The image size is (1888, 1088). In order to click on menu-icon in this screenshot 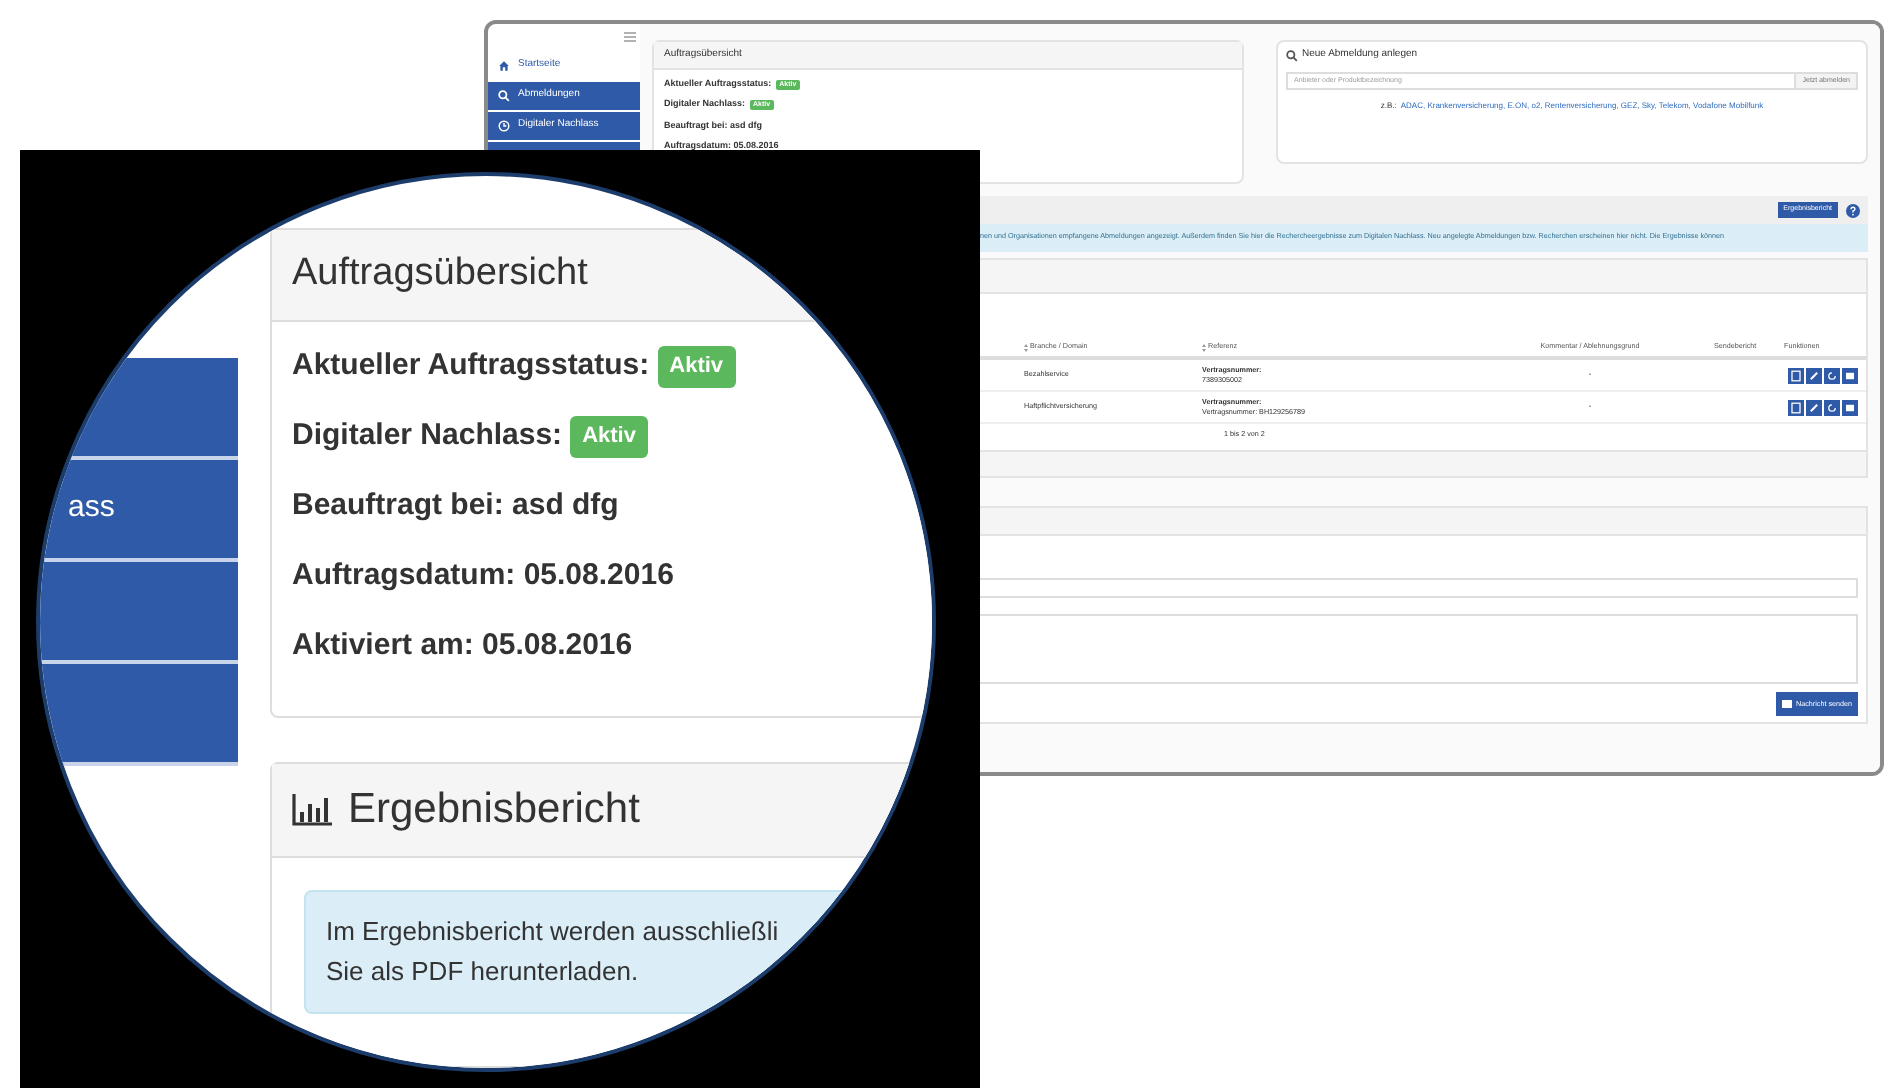, I will do `click(630, 37)`.